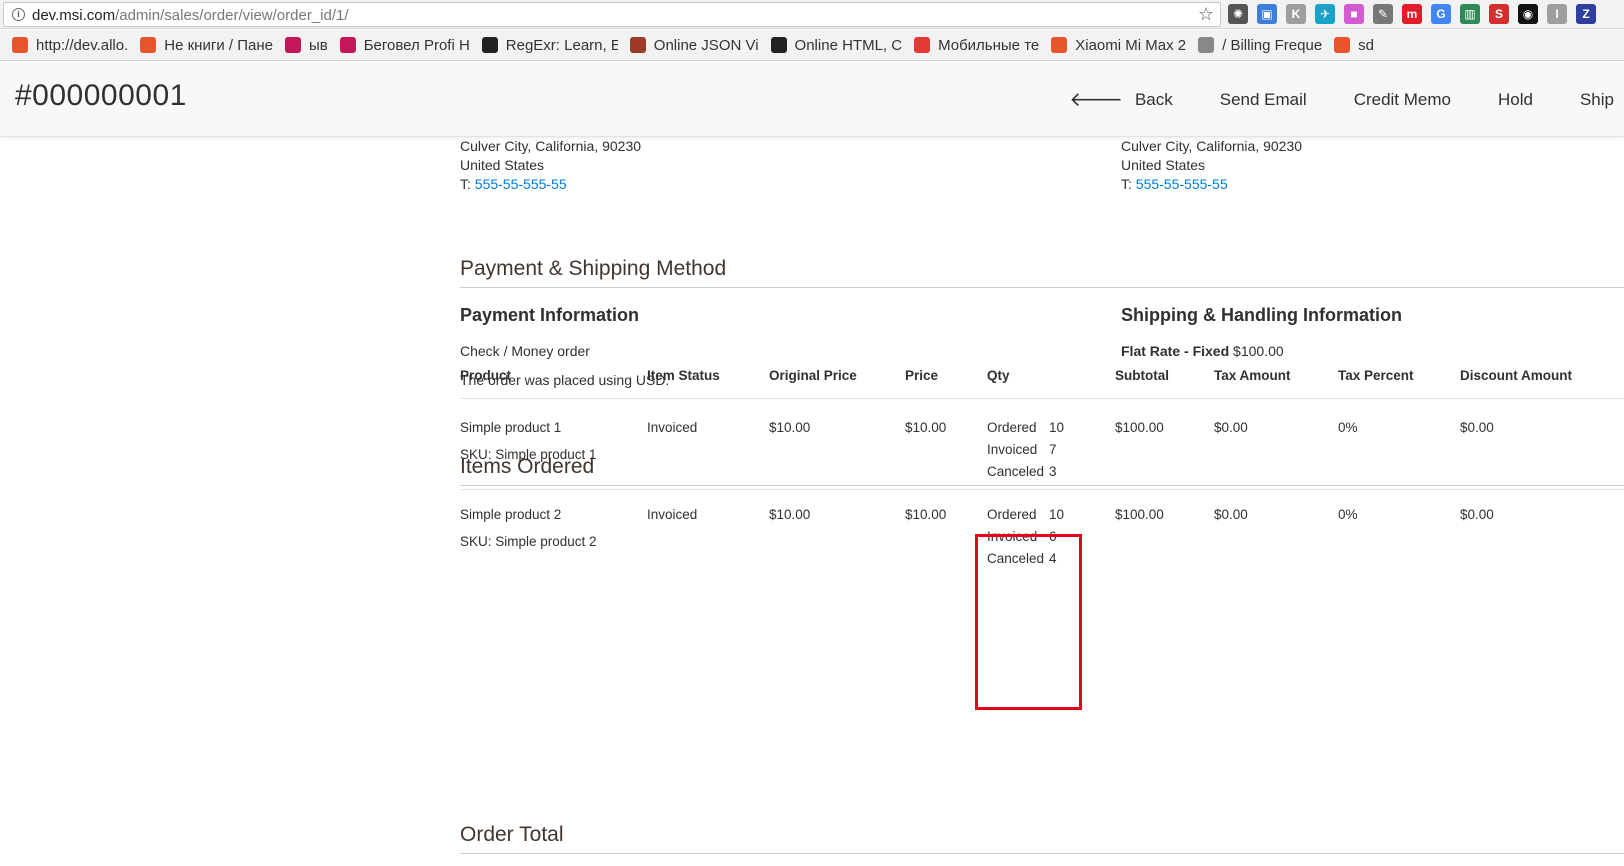  What do you see at coordinates (511, 514) in the screenshot?
I see `cell-product: Simple product 2` at bounding box center [511, 514].